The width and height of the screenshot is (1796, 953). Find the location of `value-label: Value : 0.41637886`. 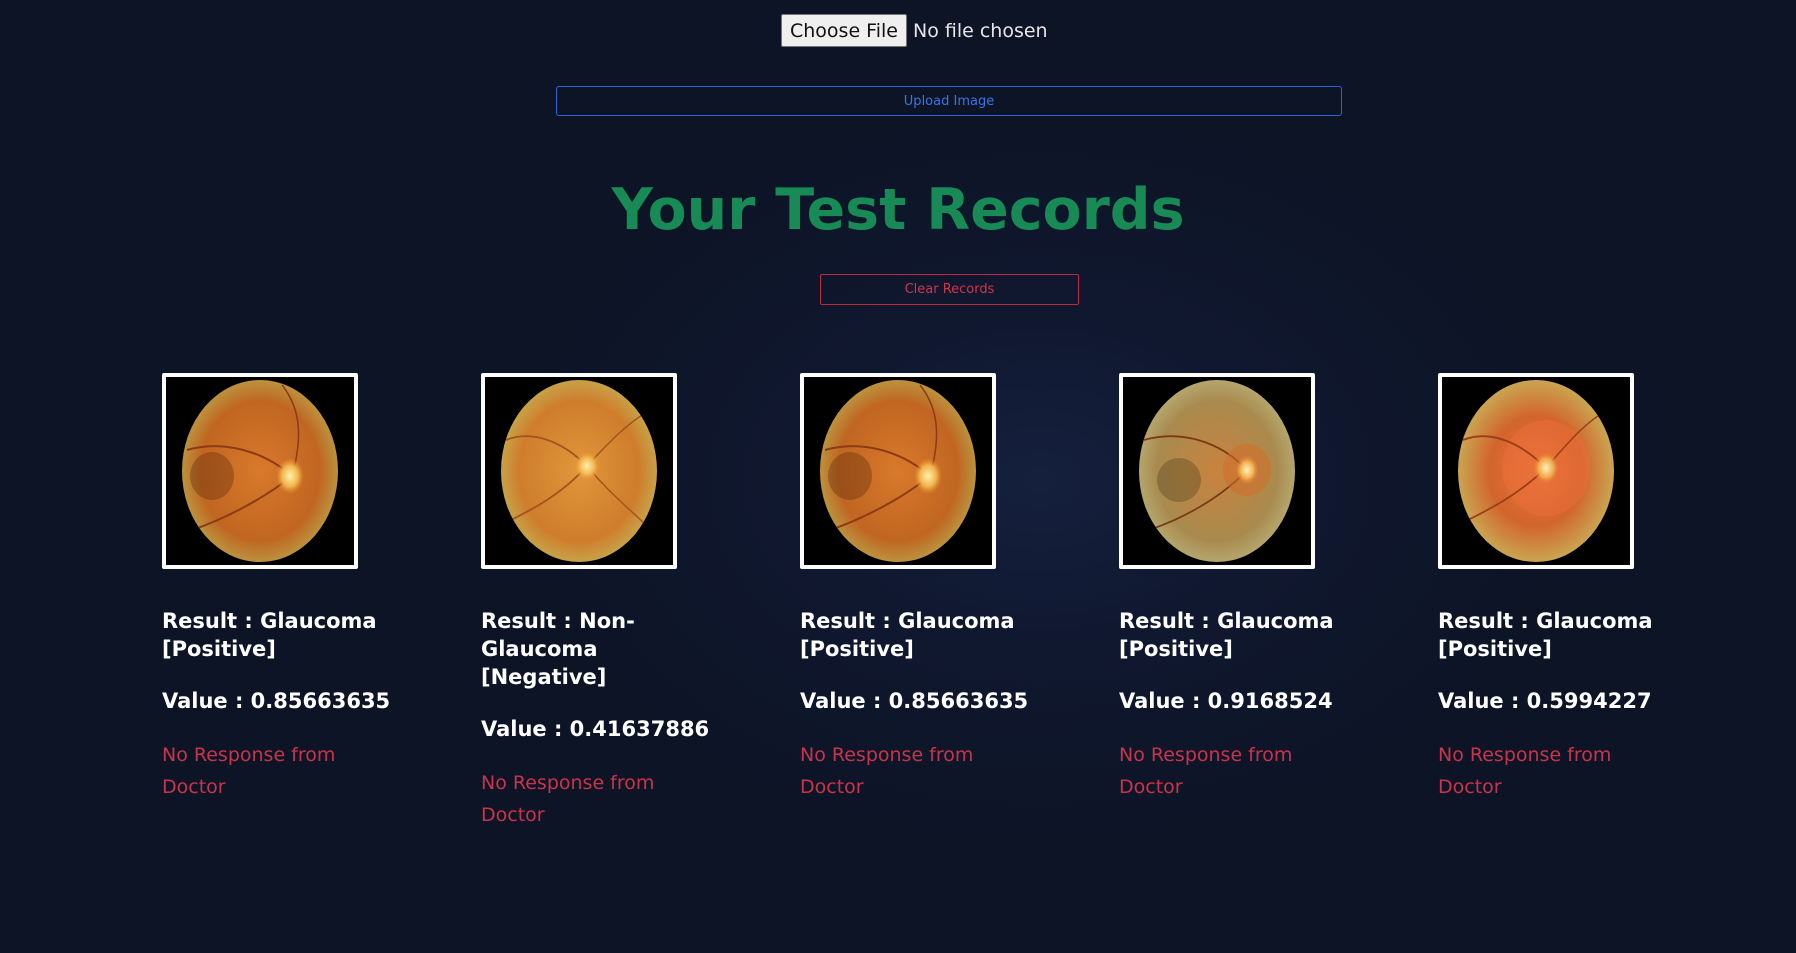

value-label: Value : 0.41637886 is located at coordinates (595, 729).